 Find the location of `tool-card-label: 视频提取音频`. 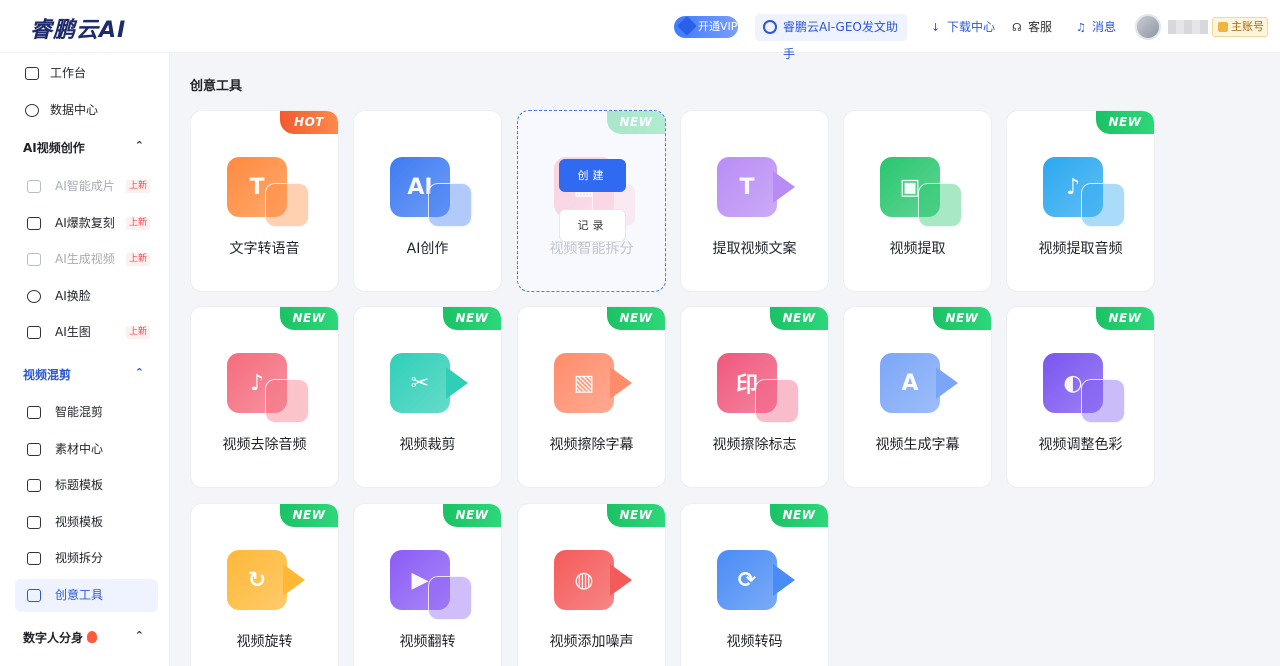

tool-card-label: 视频提取音频 is located at coordinates (1080, 249).